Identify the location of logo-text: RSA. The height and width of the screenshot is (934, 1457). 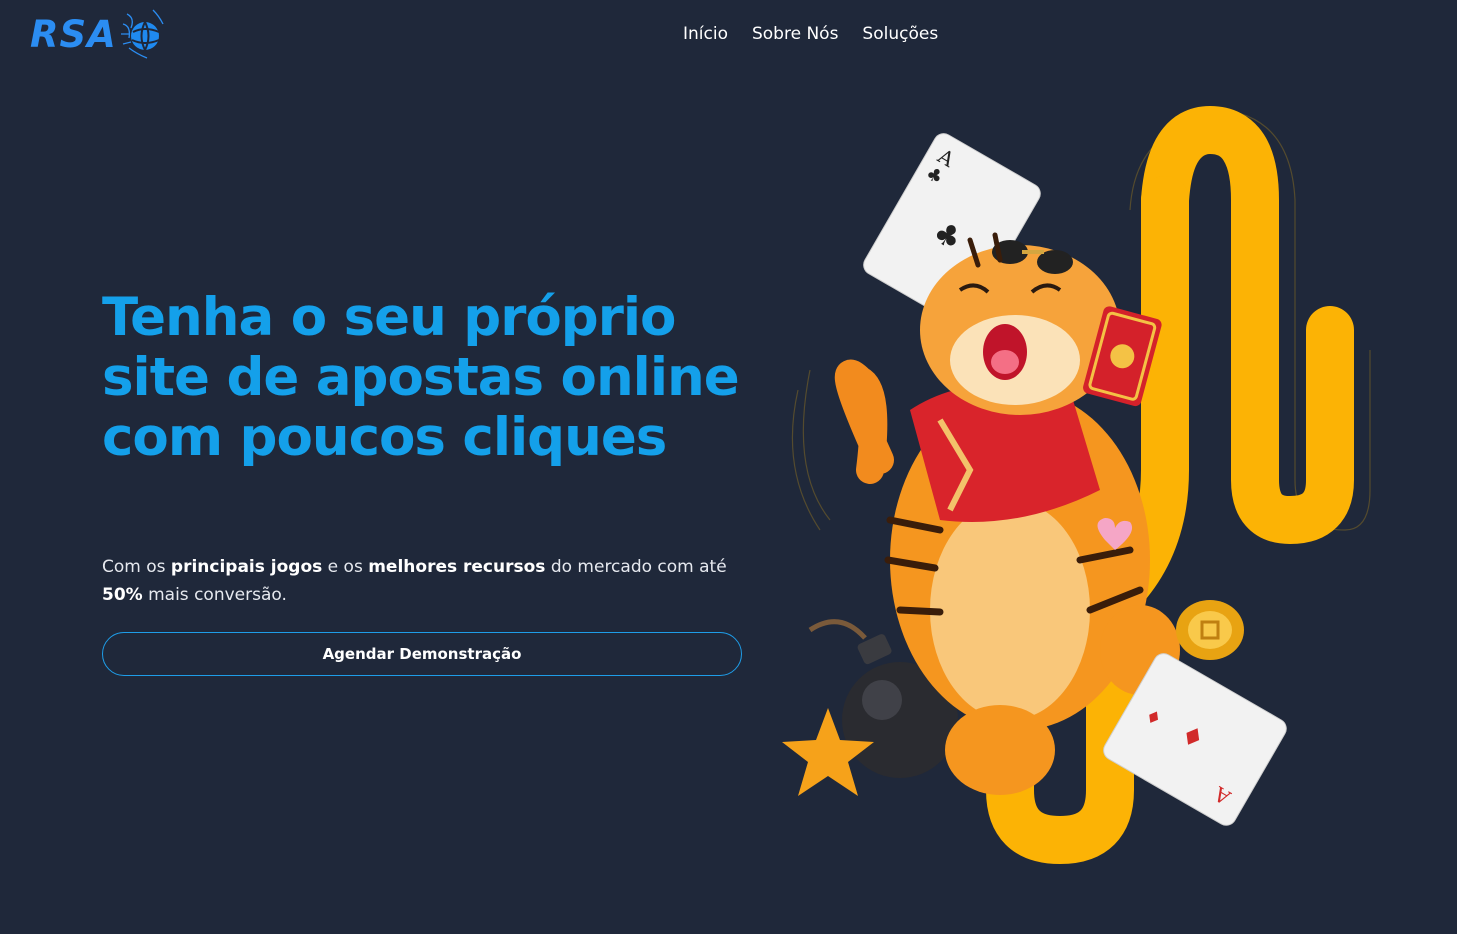
(73, 34).